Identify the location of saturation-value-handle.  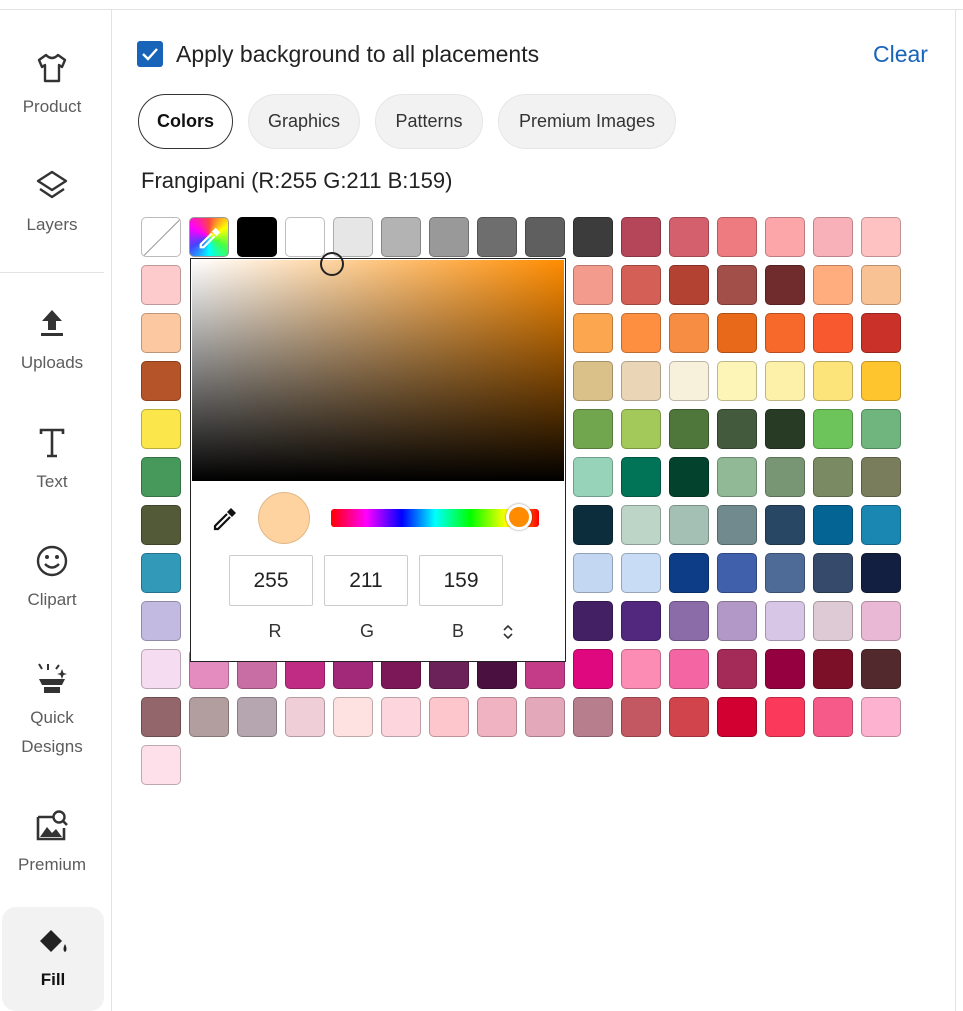
(332, 264).